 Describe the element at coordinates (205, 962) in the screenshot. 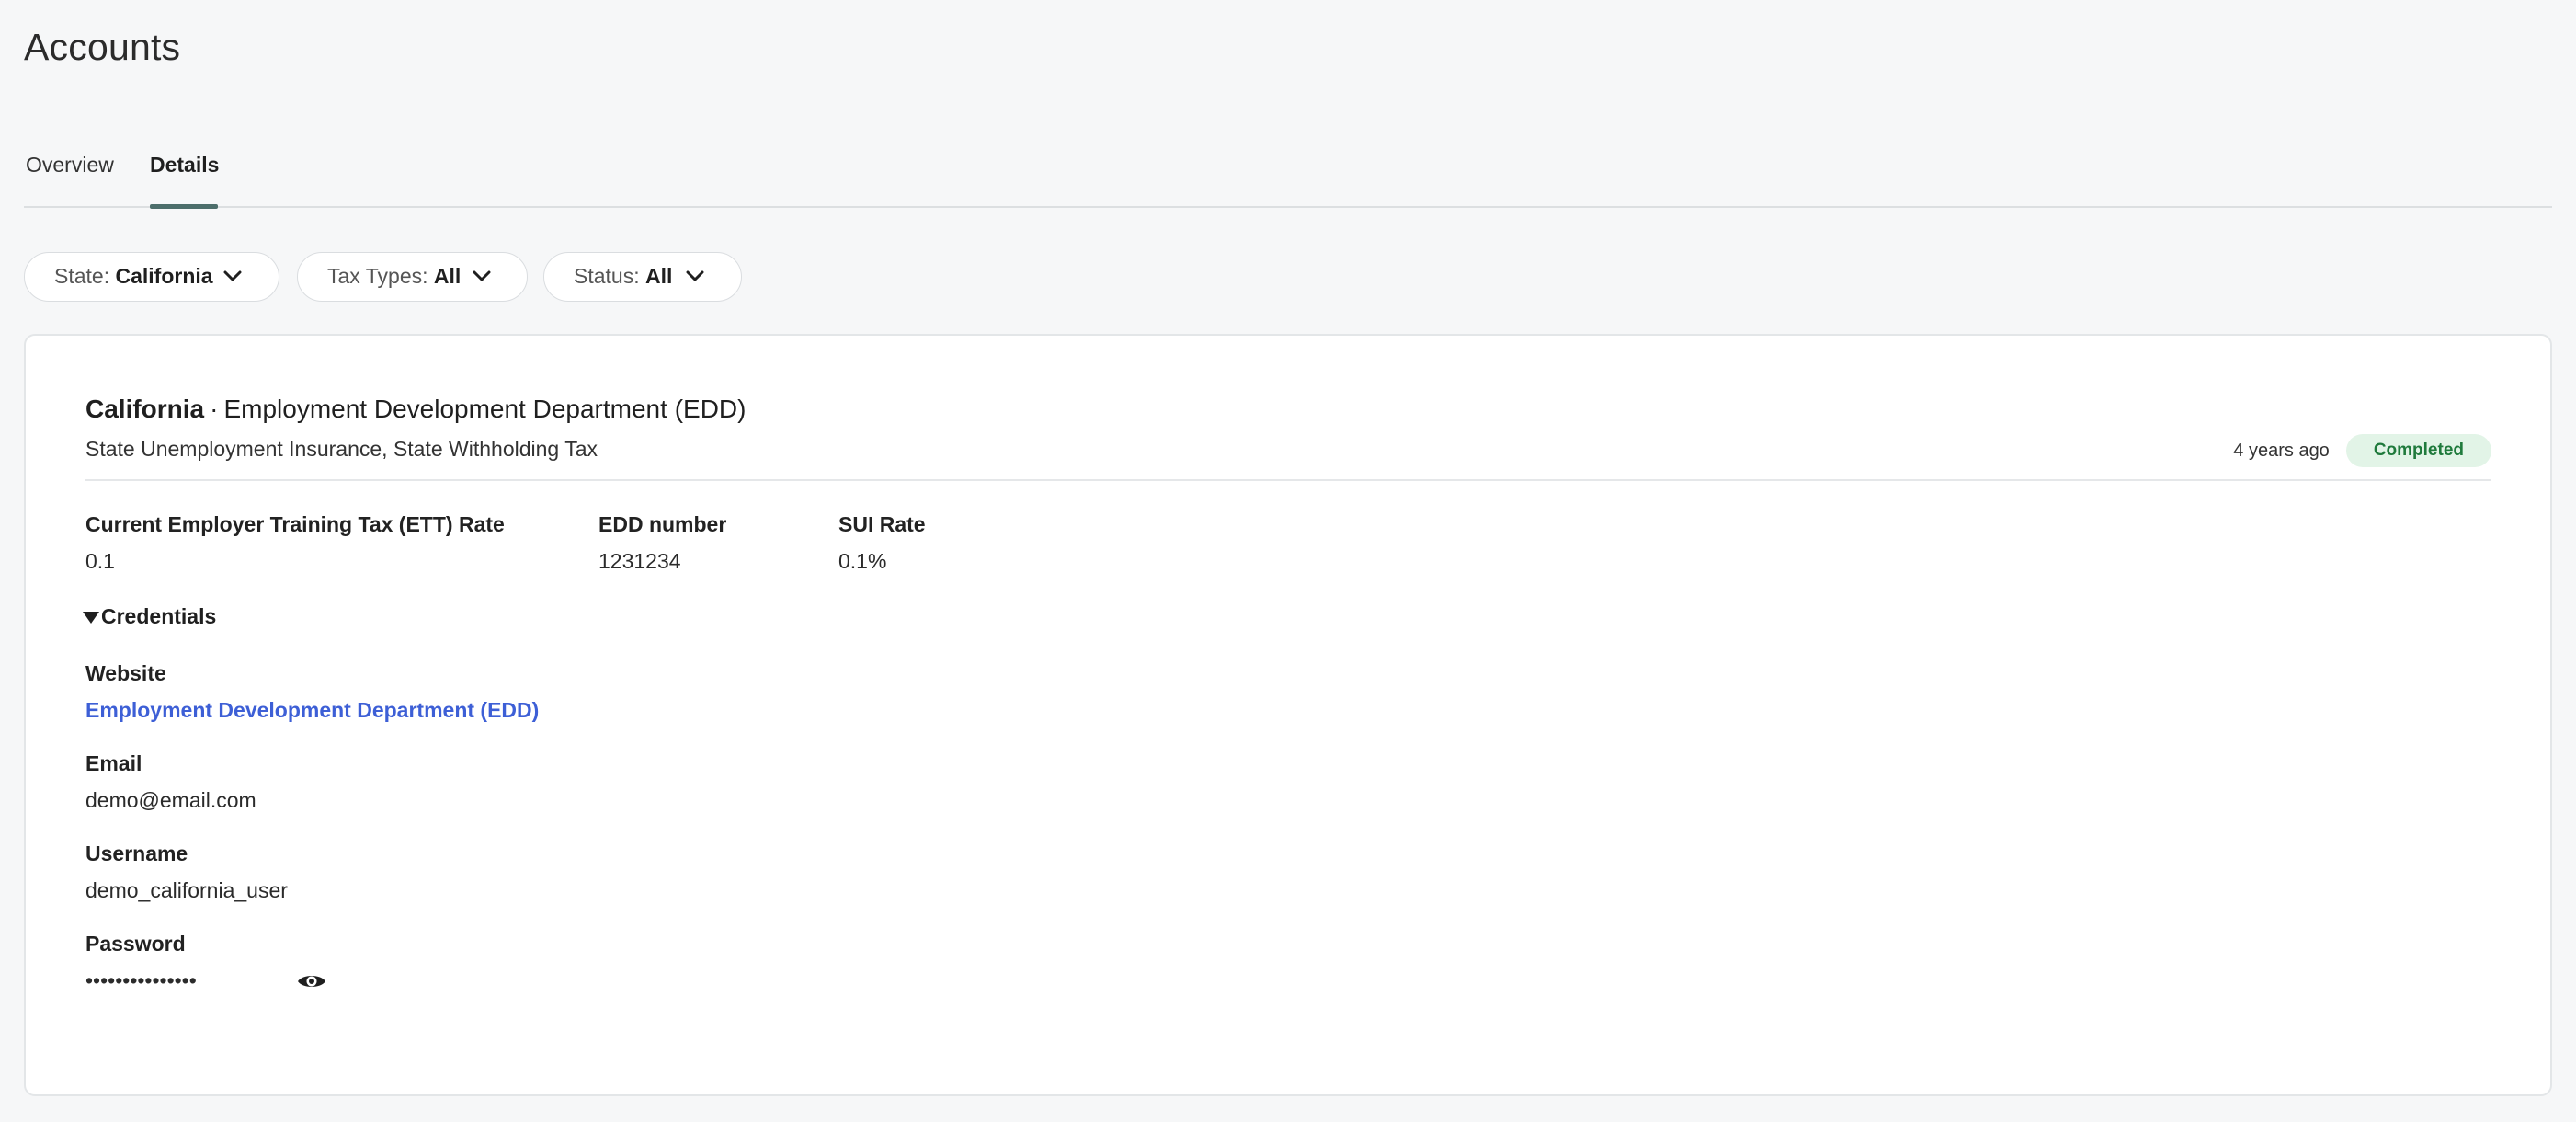

I see `password-field: Password •••••••••••••••` at that location.